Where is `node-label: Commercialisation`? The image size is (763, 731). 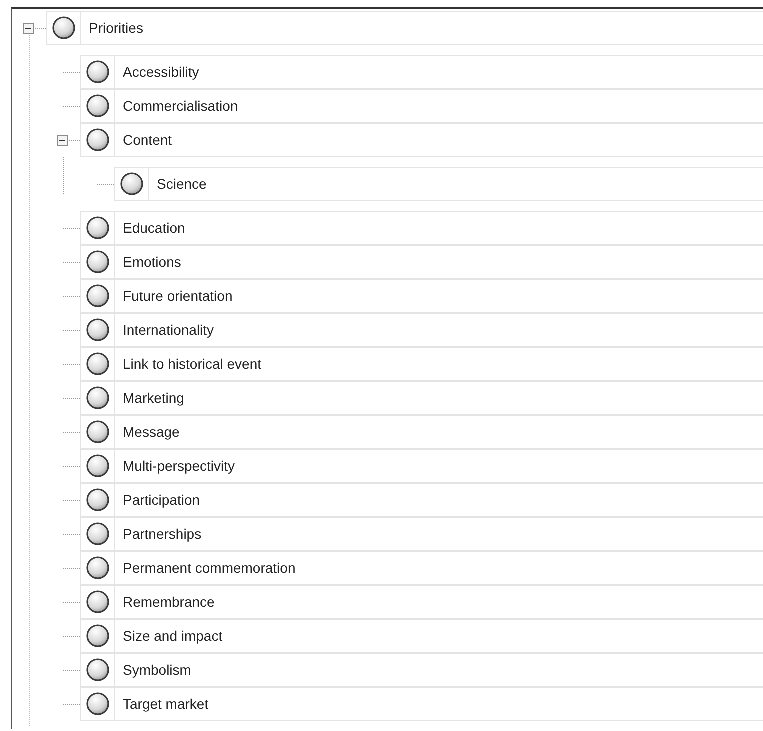
node-label: Commercialisation is located at coordinates (176, 106).